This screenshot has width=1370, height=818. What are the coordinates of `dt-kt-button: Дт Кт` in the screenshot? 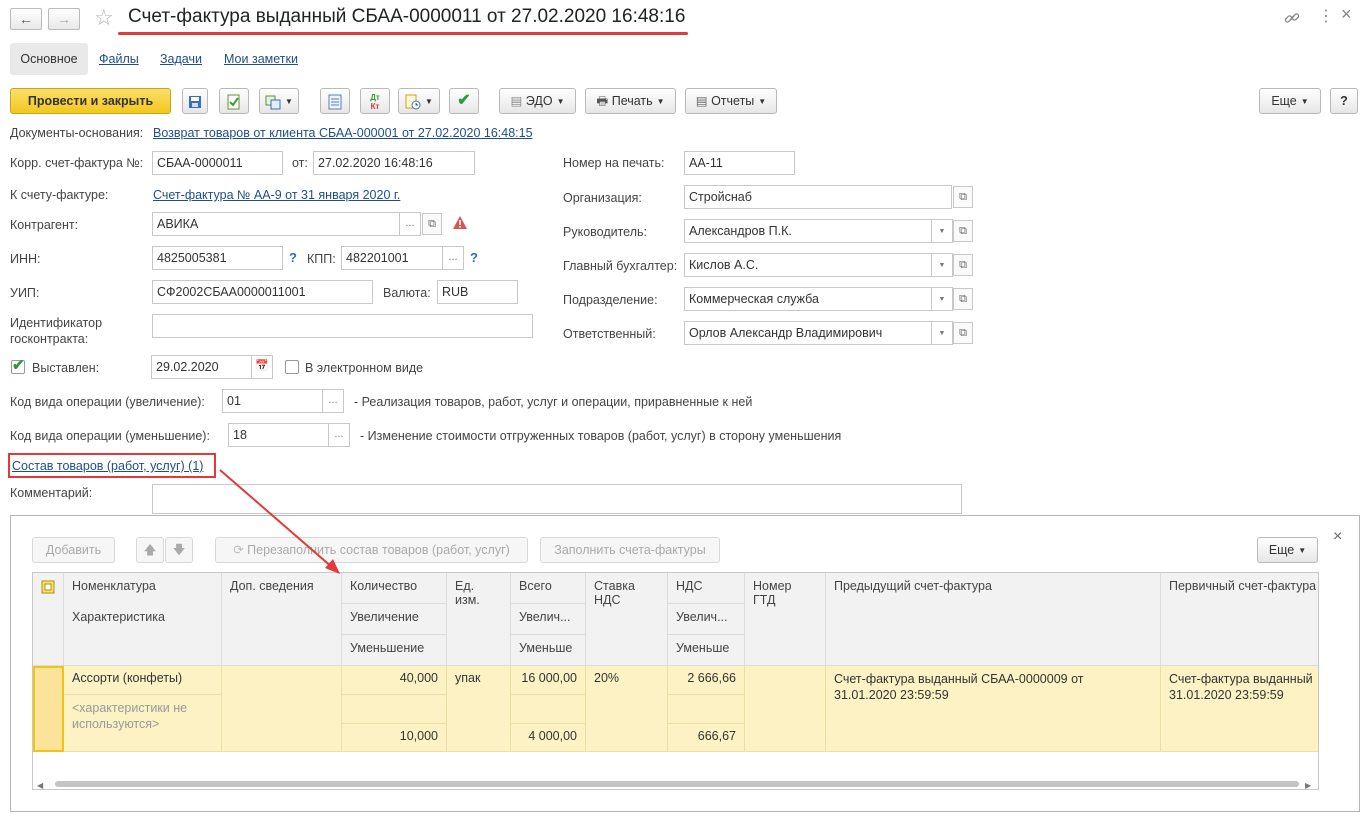 It's located at (375, 101).